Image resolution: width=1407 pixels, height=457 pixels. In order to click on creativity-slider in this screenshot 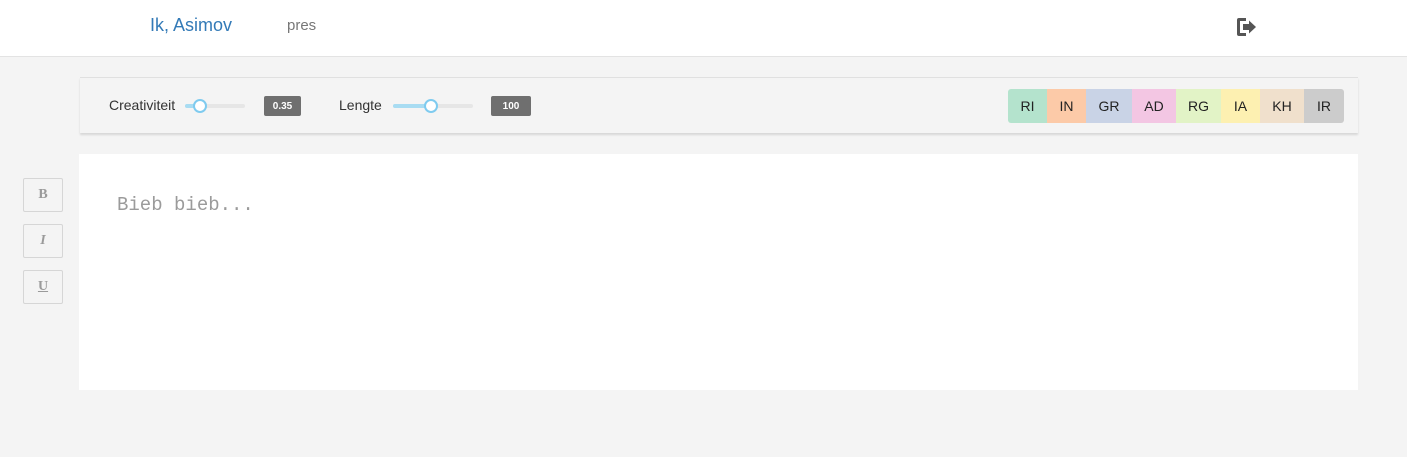, I will do `click(215, 106)`.